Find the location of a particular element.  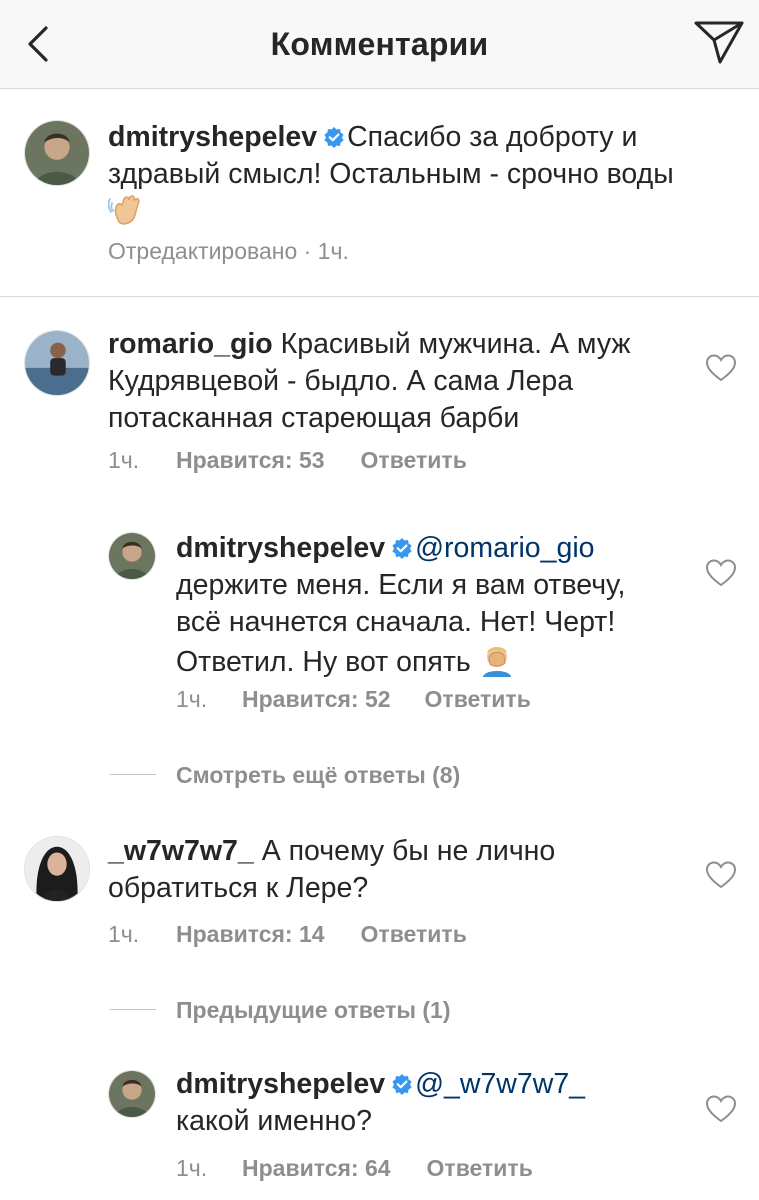

waving-hand-icon is located at coordinates (127, 216).